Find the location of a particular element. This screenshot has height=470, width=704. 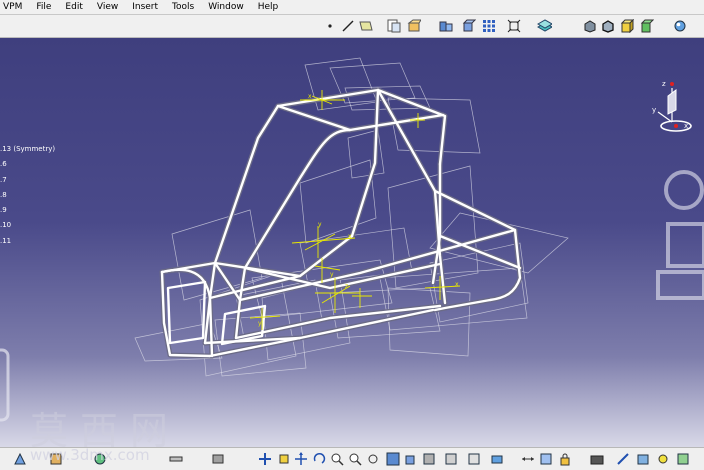

dimension-icon is located at coordinates (527, 458).